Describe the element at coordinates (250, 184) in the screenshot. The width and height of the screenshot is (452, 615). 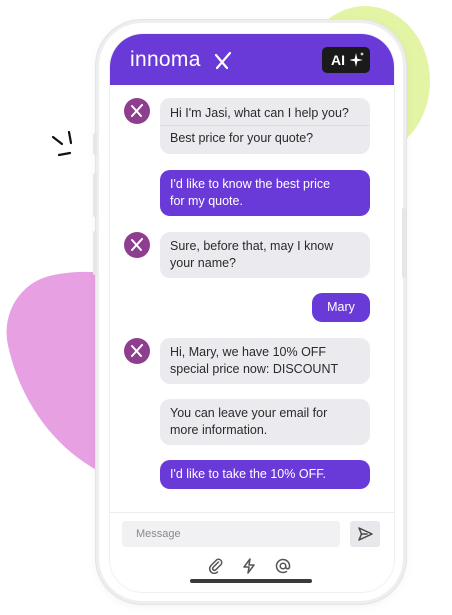
I see `message-text: I'd like to know the best price` at that location.